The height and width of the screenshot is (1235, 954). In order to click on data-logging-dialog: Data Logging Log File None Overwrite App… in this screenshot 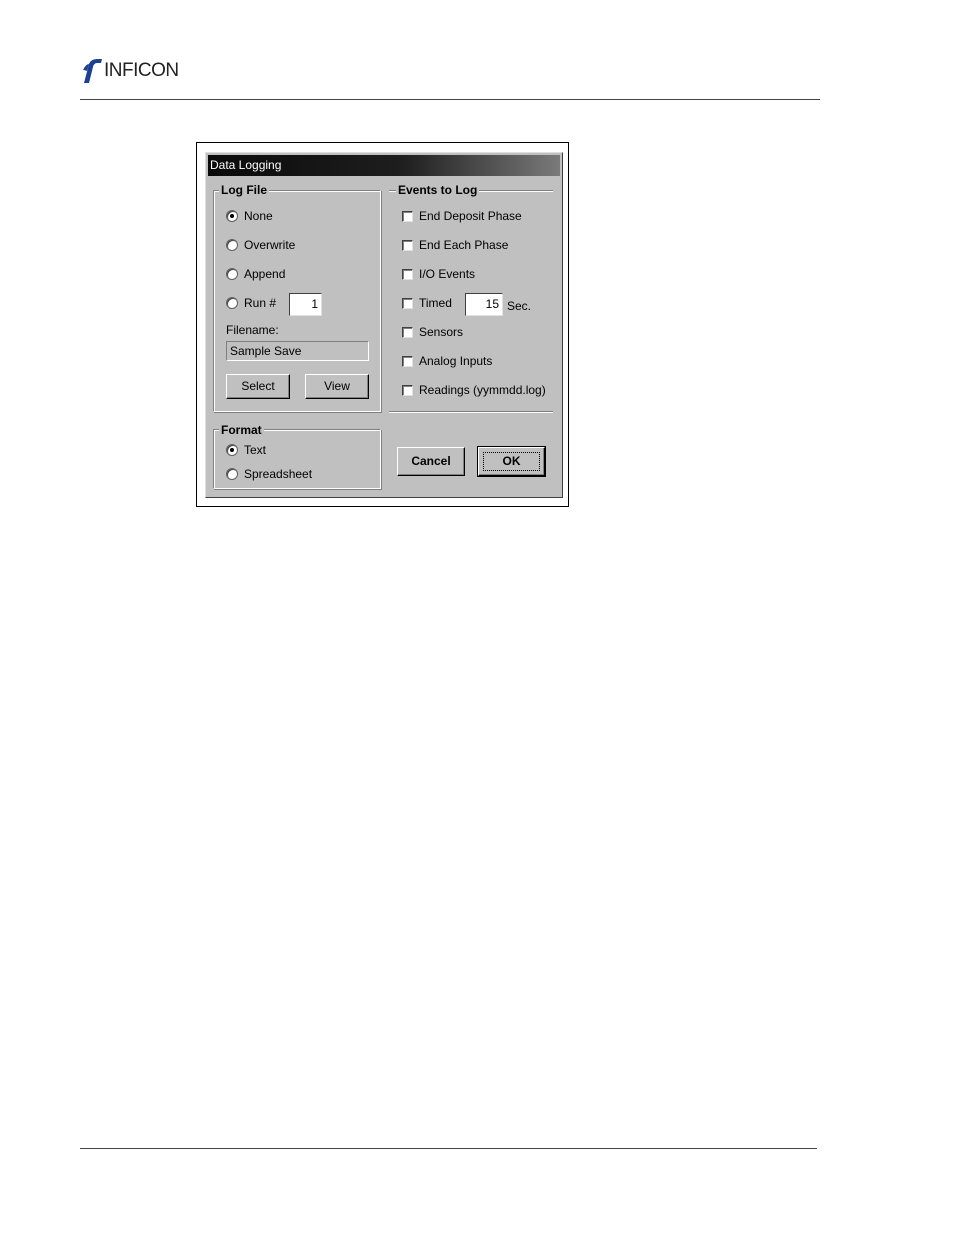, I will do `click(384, 325)`.